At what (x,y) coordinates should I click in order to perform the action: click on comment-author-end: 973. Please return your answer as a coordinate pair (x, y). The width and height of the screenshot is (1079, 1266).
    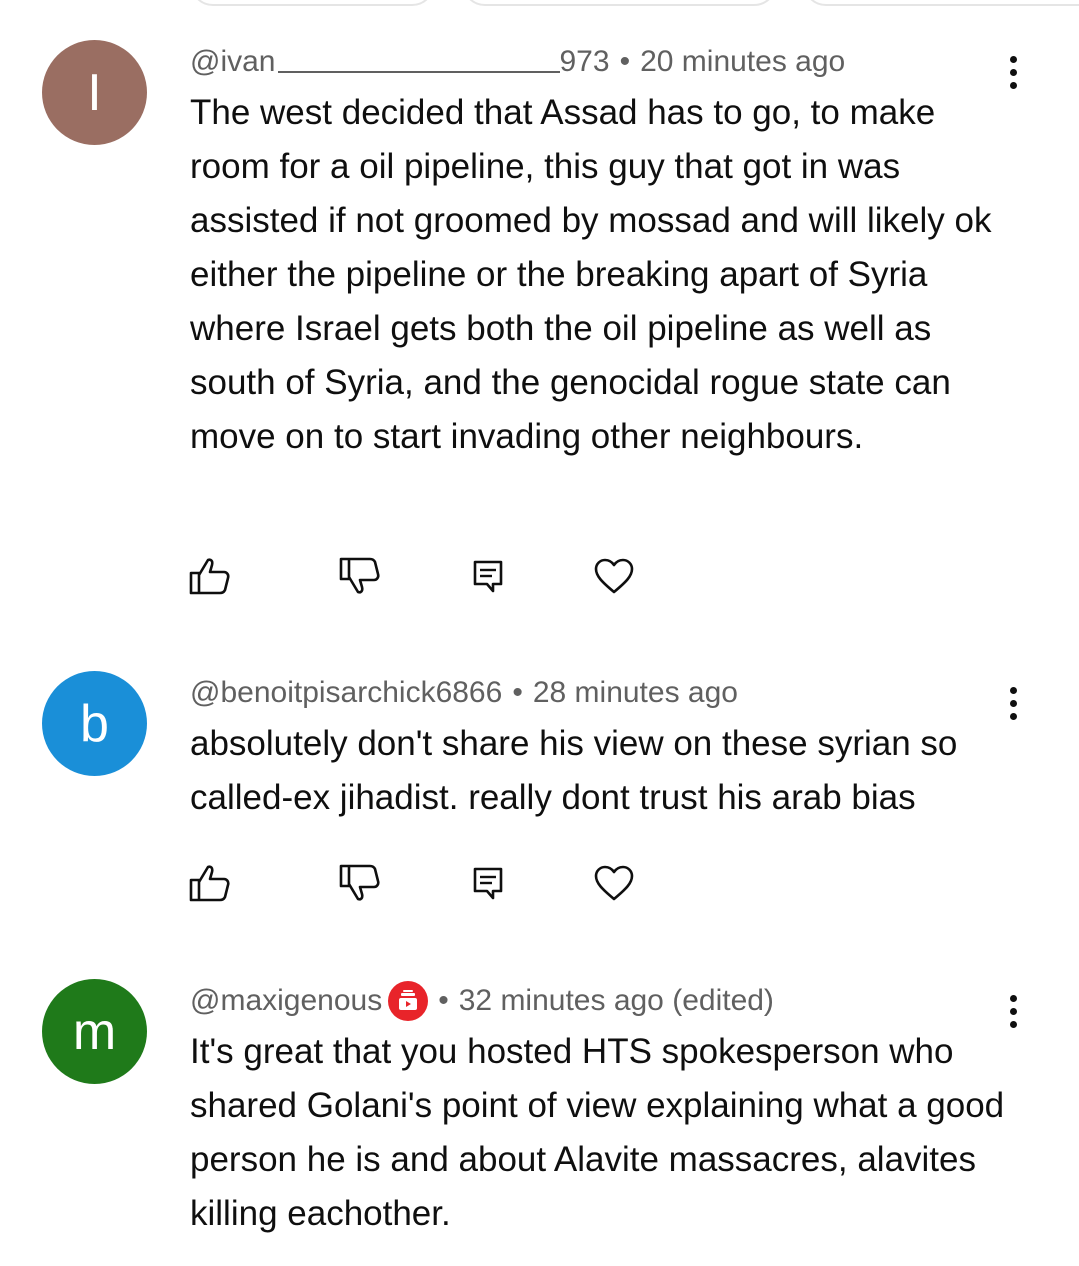
    Looking at the image, I should click on (585, 62).